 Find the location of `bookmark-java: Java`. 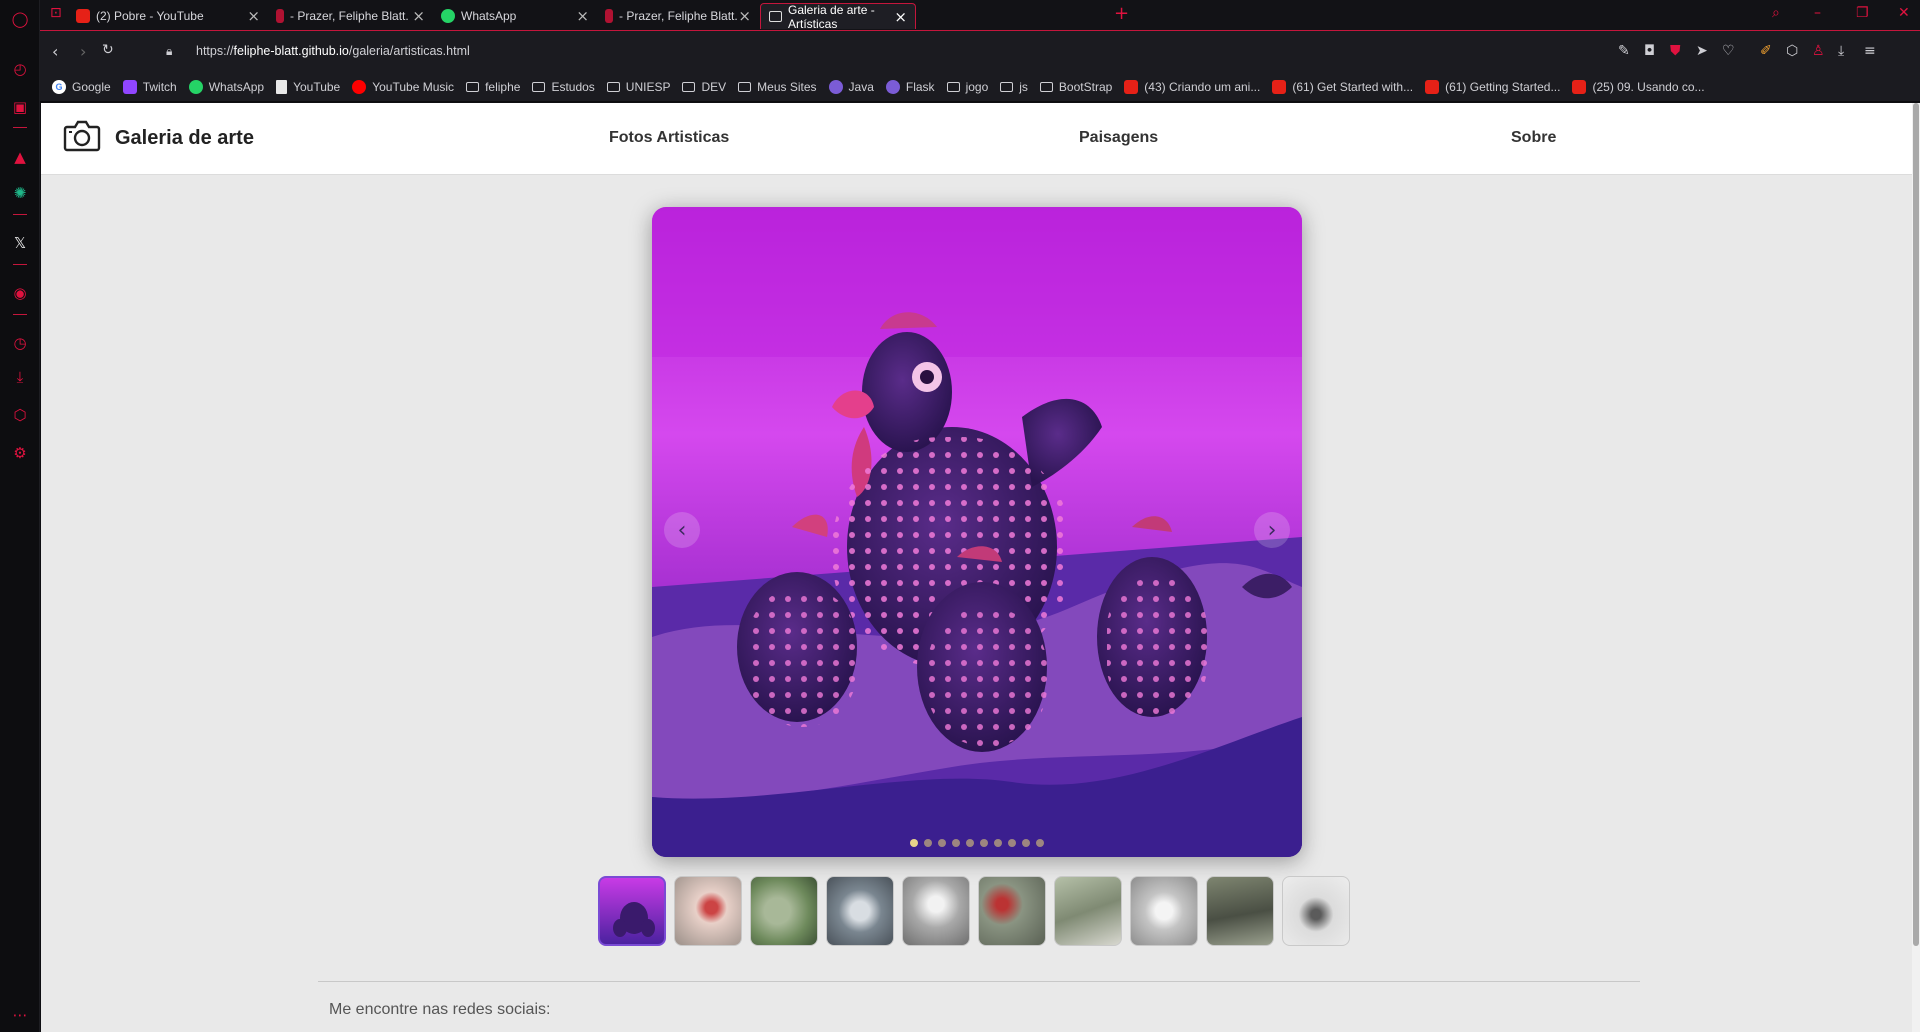

bookmark-java: Java is located at coordinates (851, 86).